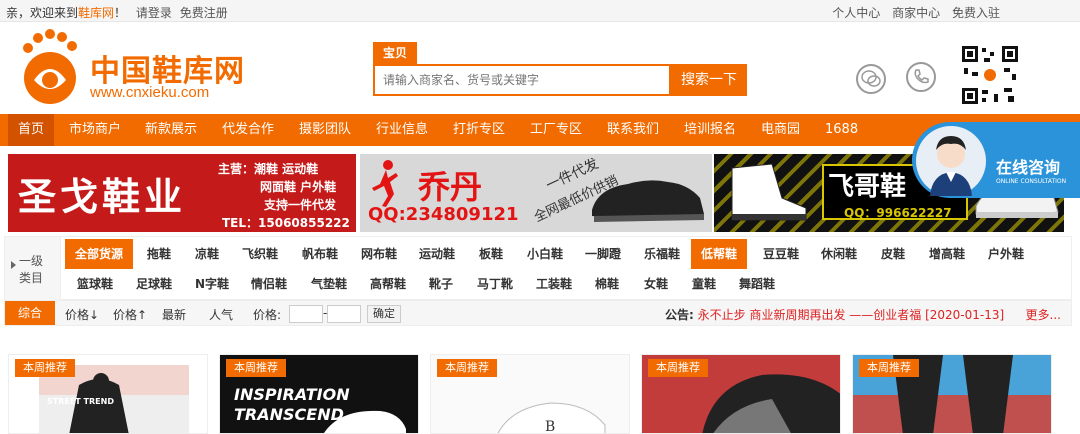  Describe the element at coordinates (921, 77) in the screenshot. I see `phone-icon` at that location.